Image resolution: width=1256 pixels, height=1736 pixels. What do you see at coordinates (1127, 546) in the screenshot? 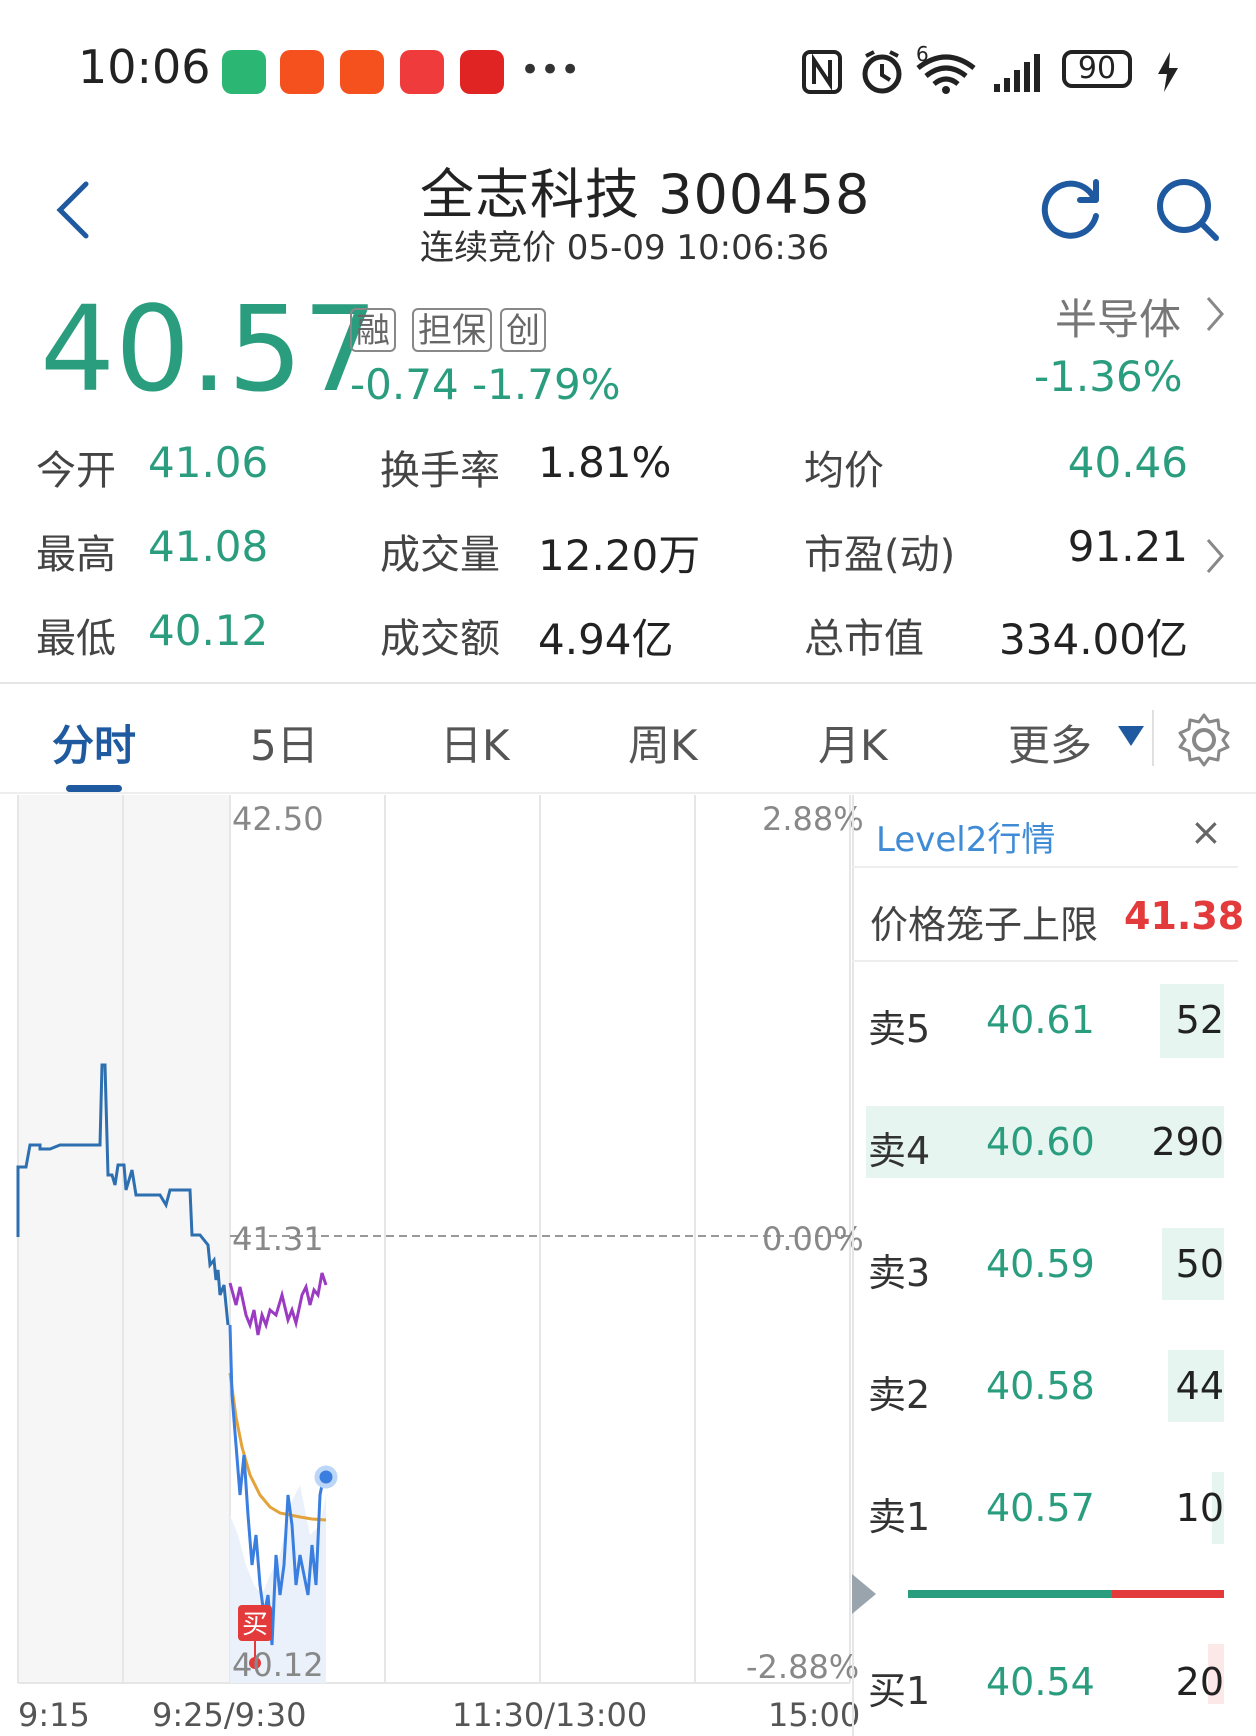
I see `stat-value-pe: 91.21` at bounding box center [1127, 546].